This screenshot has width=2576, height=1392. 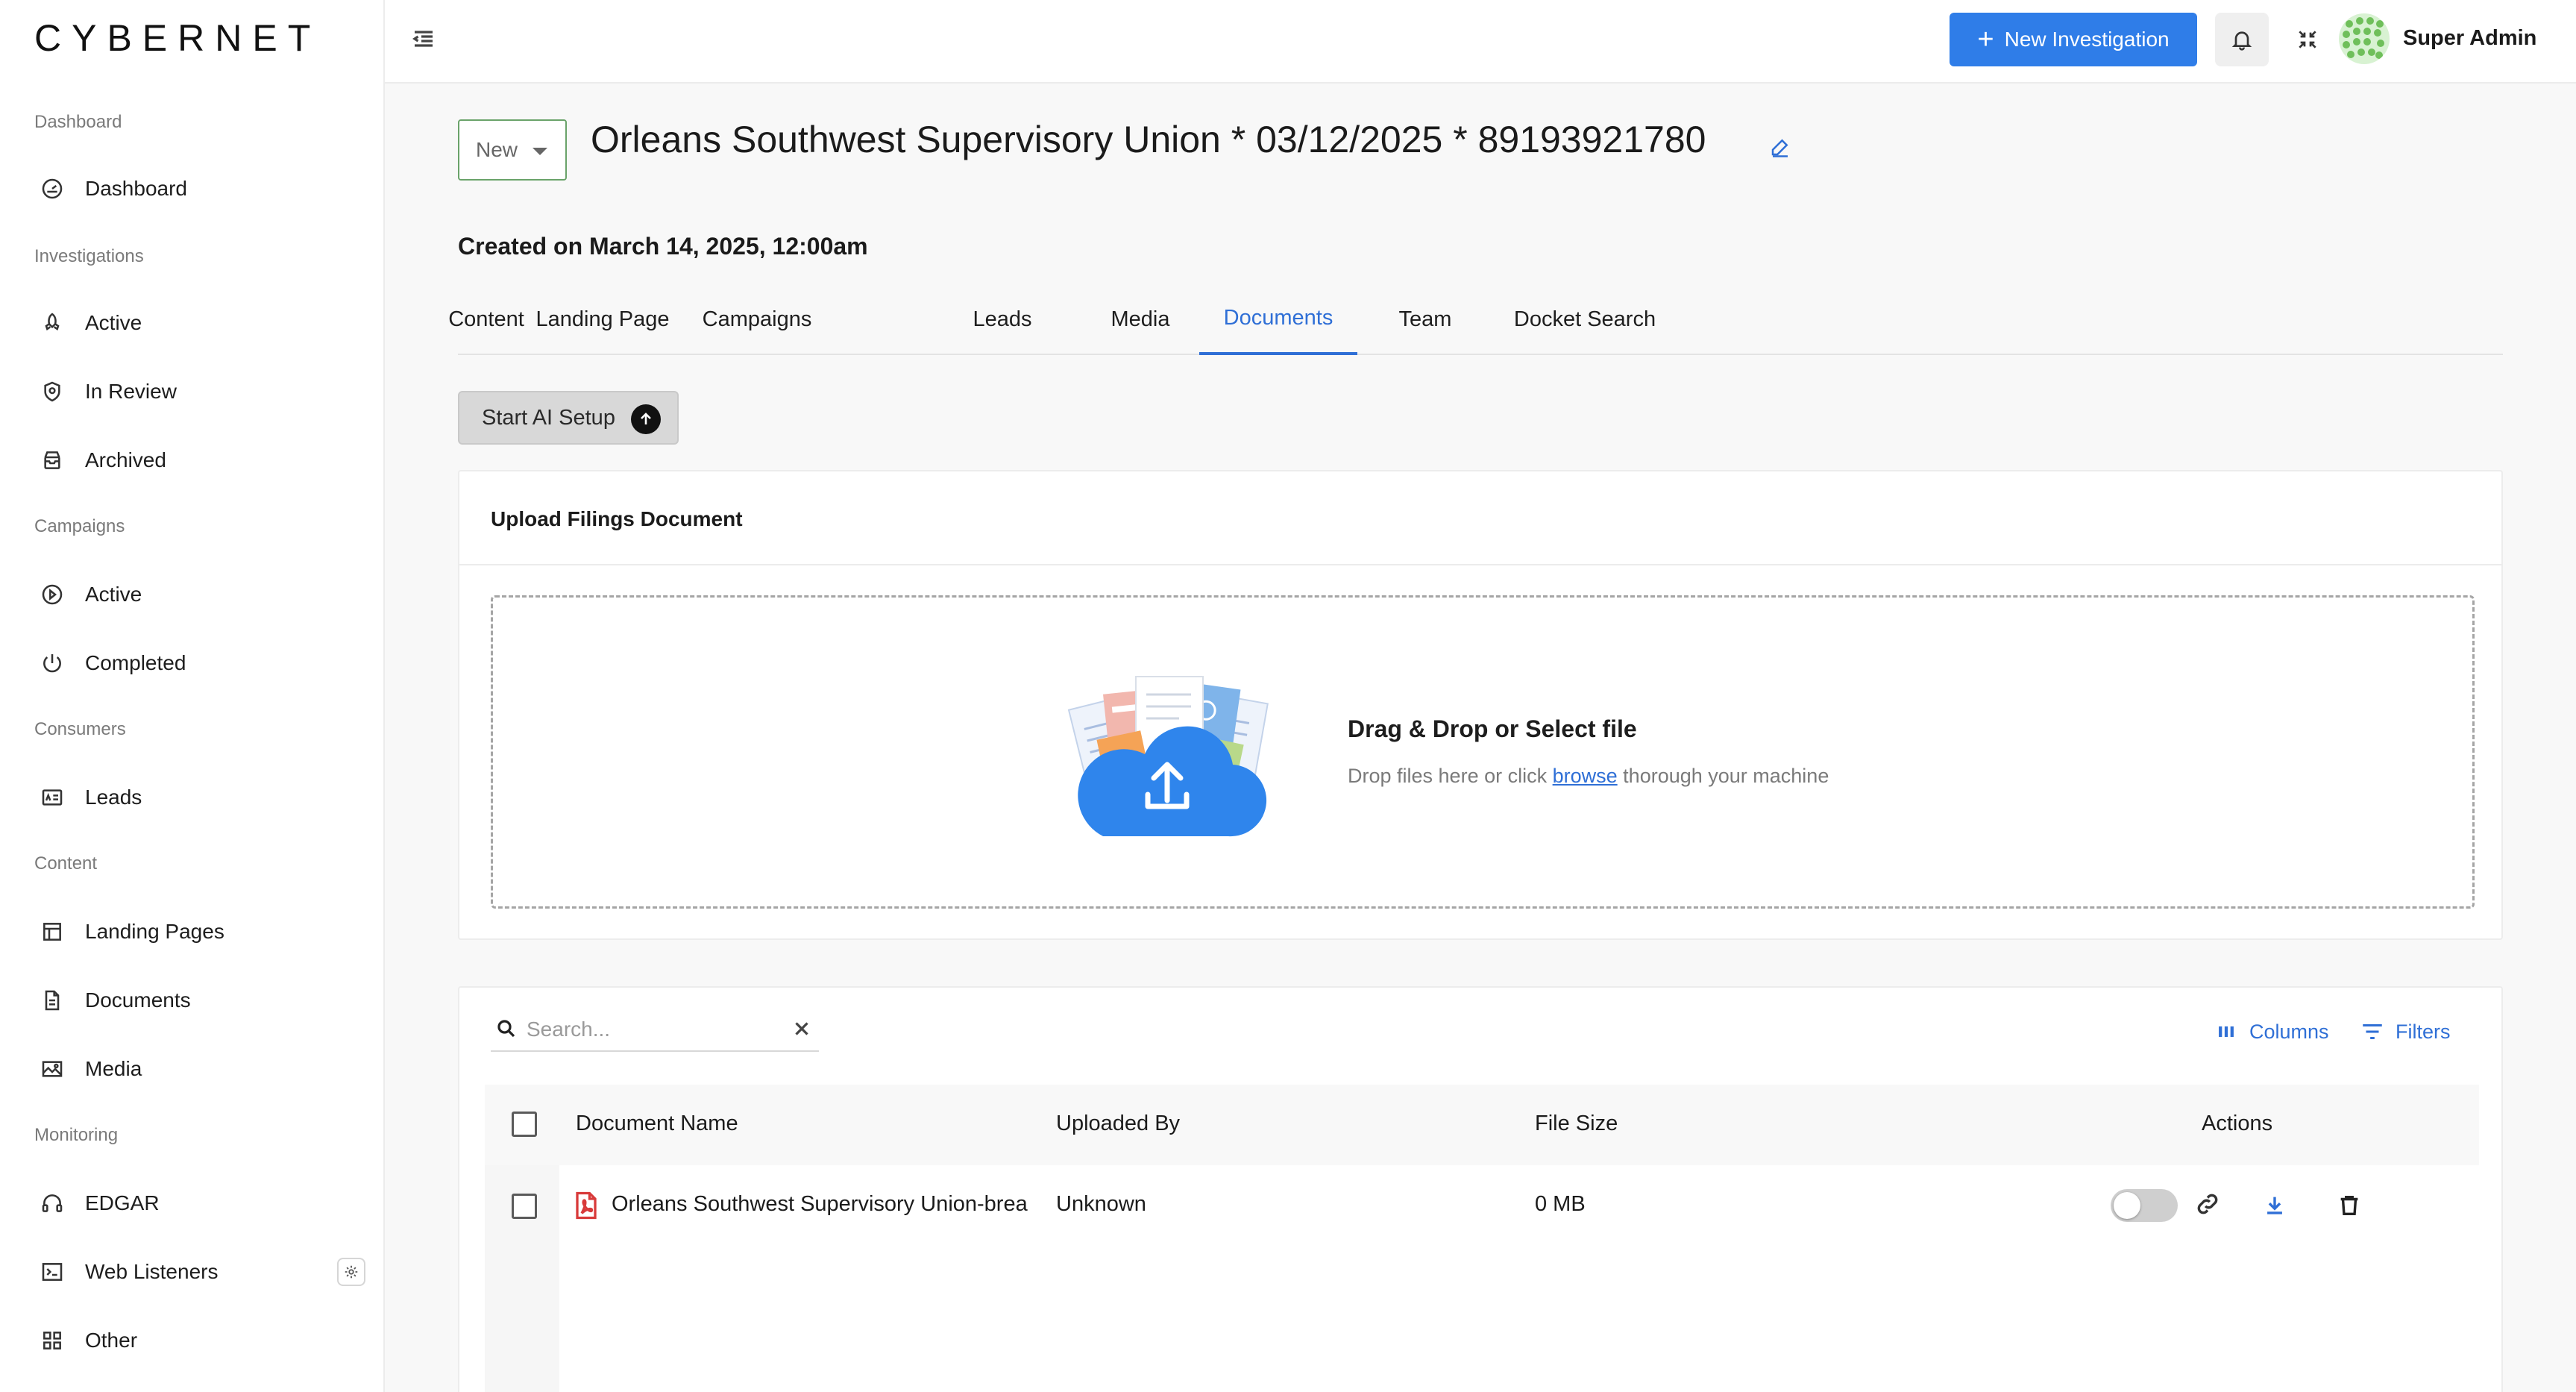 I want to click on start-ai-setup-label: Start AI Setup, so click(x=548, y=417).